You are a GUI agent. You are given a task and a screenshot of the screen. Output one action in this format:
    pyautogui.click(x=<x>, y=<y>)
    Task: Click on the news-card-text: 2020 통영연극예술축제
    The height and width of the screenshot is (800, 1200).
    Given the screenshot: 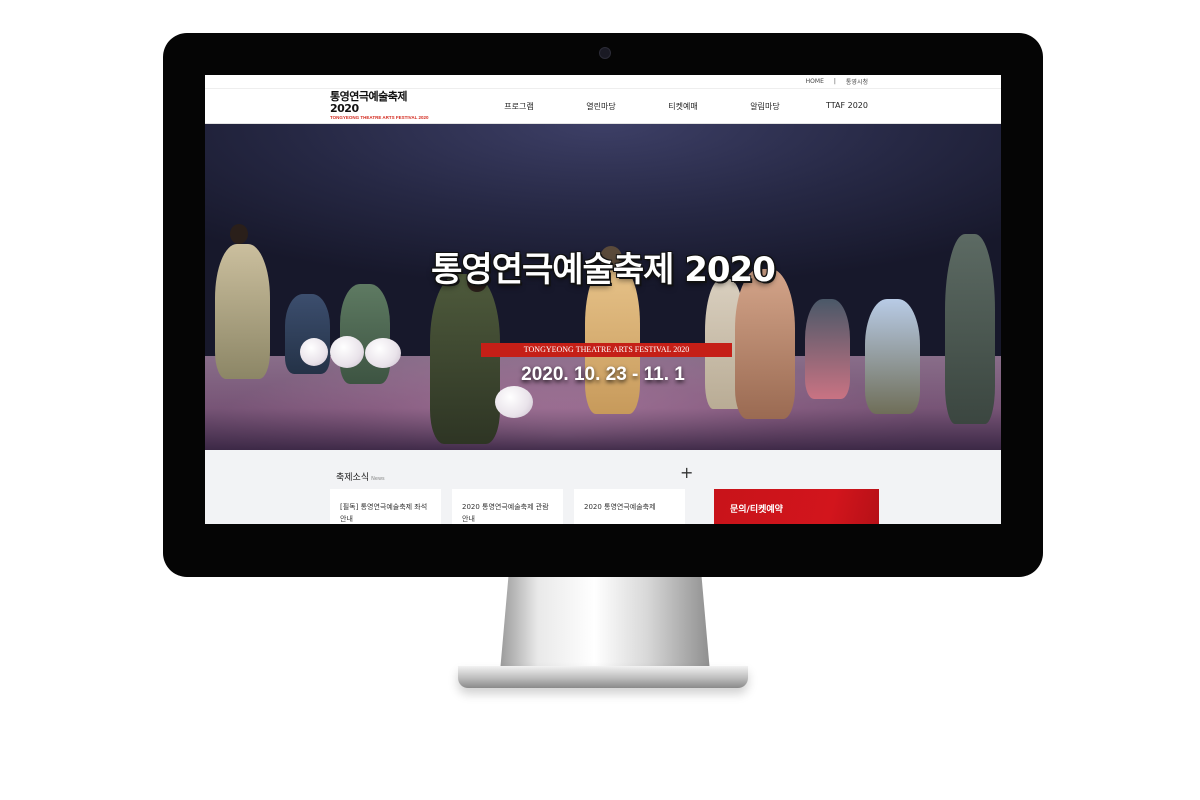 What is the action you would take?
    pyautogui.click(x=620, y=507)
    